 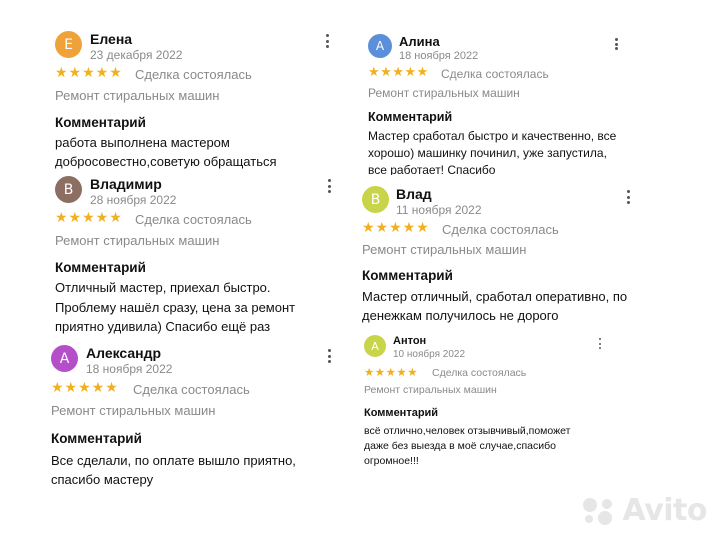 I want to click on review-date: 11 ноября 2022, so click(x=439, y=210).